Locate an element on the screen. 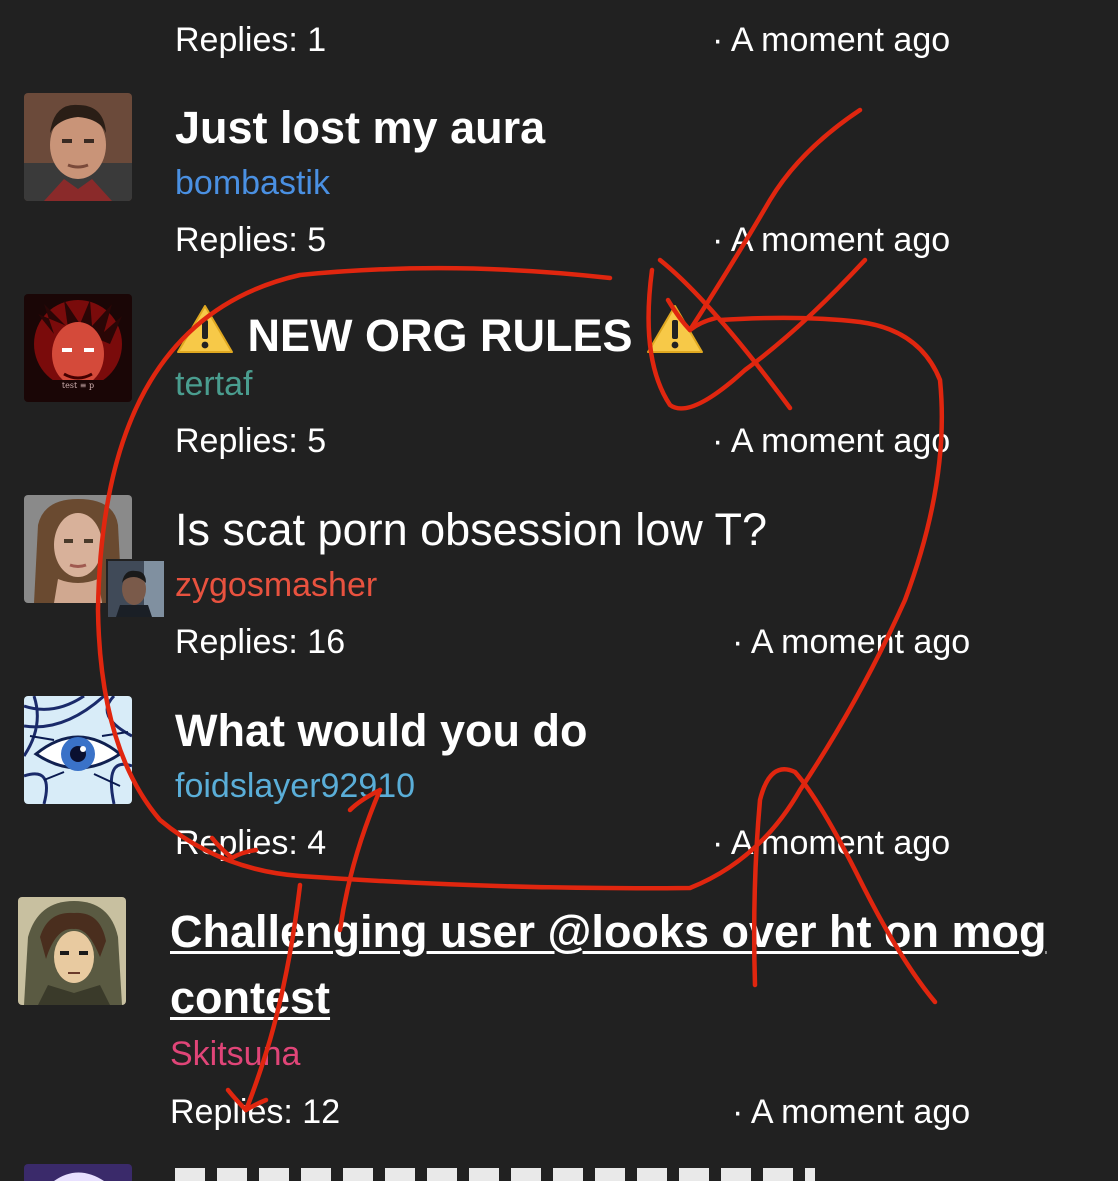 This screenshot has height=1181, width=1118. thread-title-container: NEW ORG RULES is located at coordinates (440, 332).